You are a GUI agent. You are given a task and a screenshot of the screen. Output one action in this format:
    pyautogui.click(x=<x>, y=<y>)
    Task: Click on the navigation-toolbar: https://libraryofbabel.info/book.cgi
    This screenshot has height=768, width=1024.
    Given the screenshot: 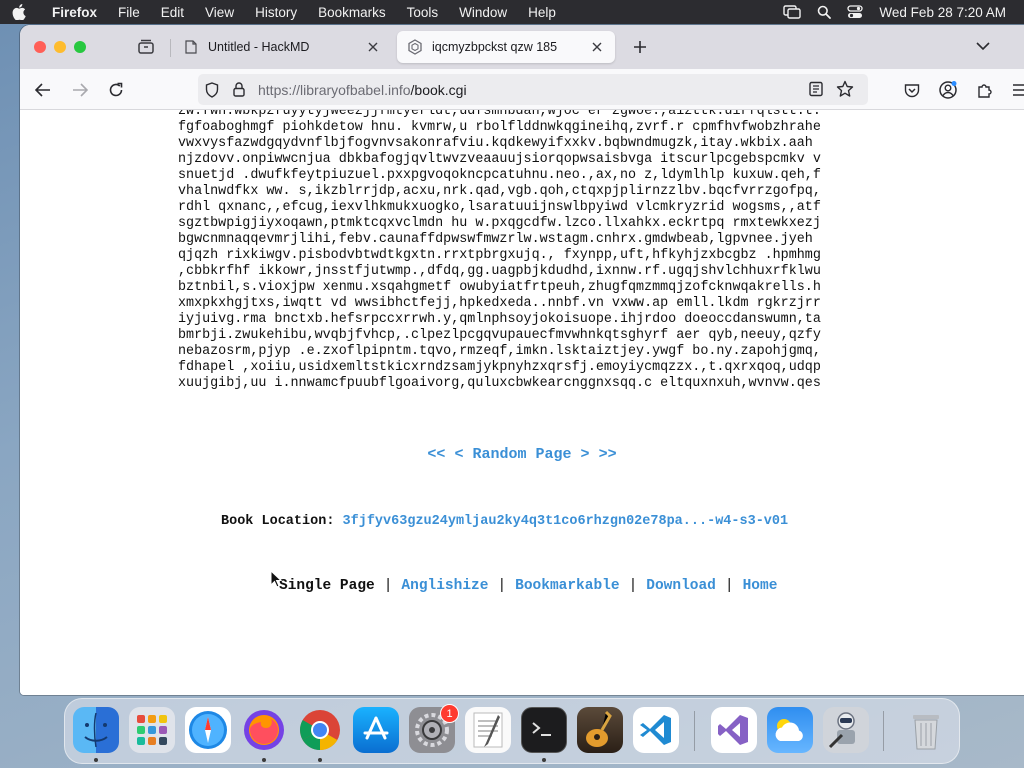 What is the action you would take?
    pyautogui.click(x=522, y=89)
    